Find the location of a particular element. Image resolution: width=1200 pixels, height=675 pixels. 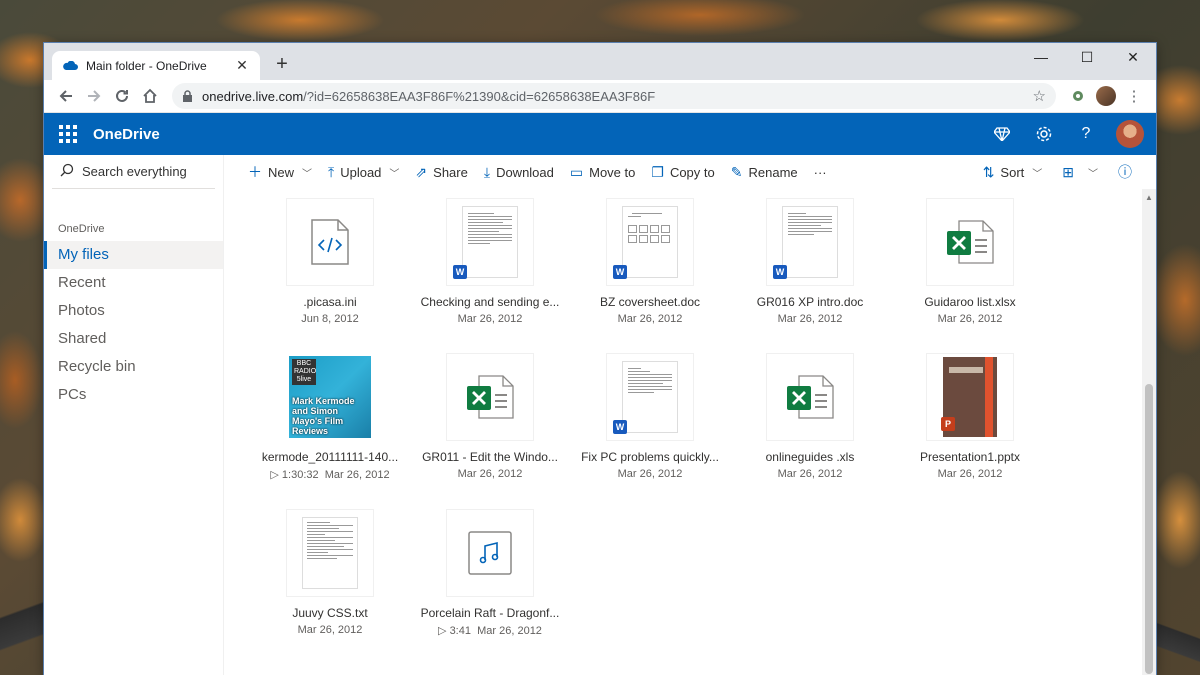

window-controls: — ☐ ✕ is located at coordinates (1087, 57).